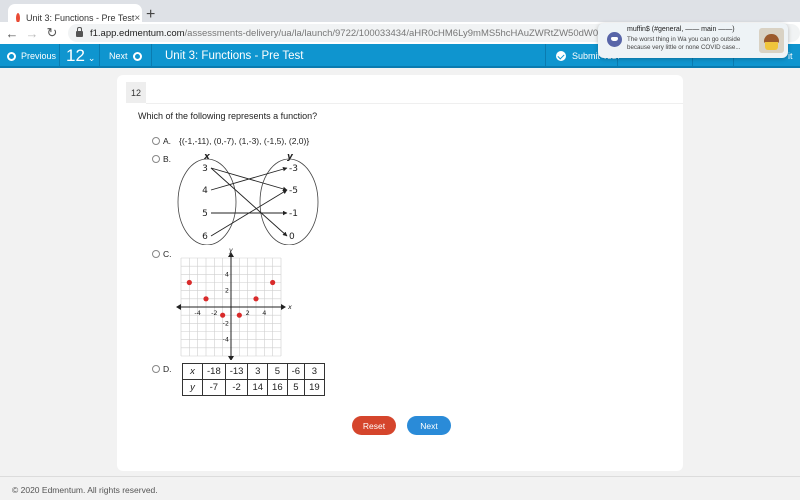  Describe the element at coordinates (137, 56) in the screenshot. I see `next-circle-icon` at that location.